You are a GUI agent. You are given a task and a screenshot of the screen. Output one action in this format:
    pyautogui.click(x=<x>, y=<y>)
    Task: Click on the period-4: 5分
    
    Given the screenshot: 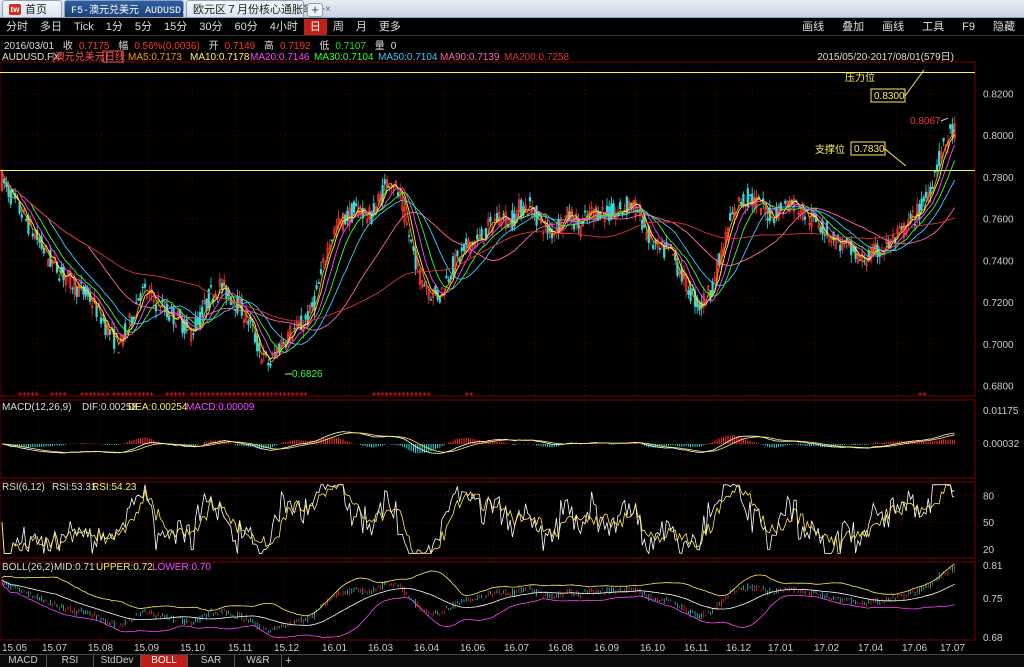 What is the action you would take?
    pyautogui.click(x=143, y=27)
    